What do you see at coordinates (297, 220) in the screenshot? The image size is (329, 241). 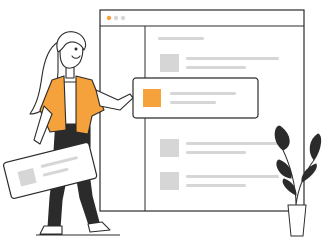 I see `plant-pot` at bounding box center [297, 220].